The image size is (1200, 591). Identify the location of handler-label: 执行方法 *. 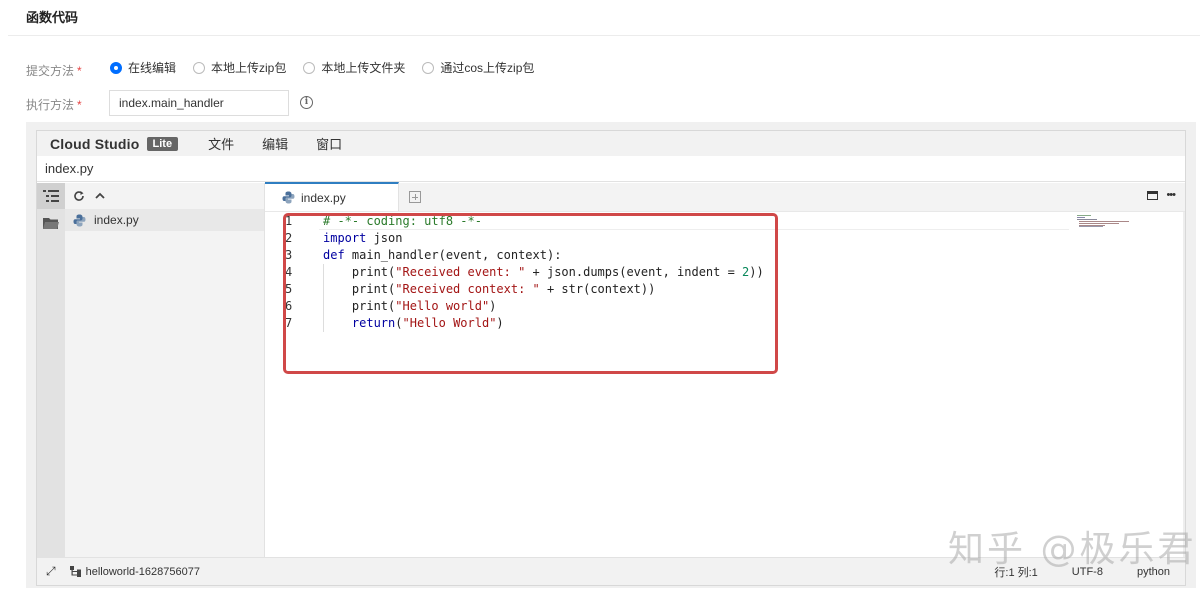
(54, 104).